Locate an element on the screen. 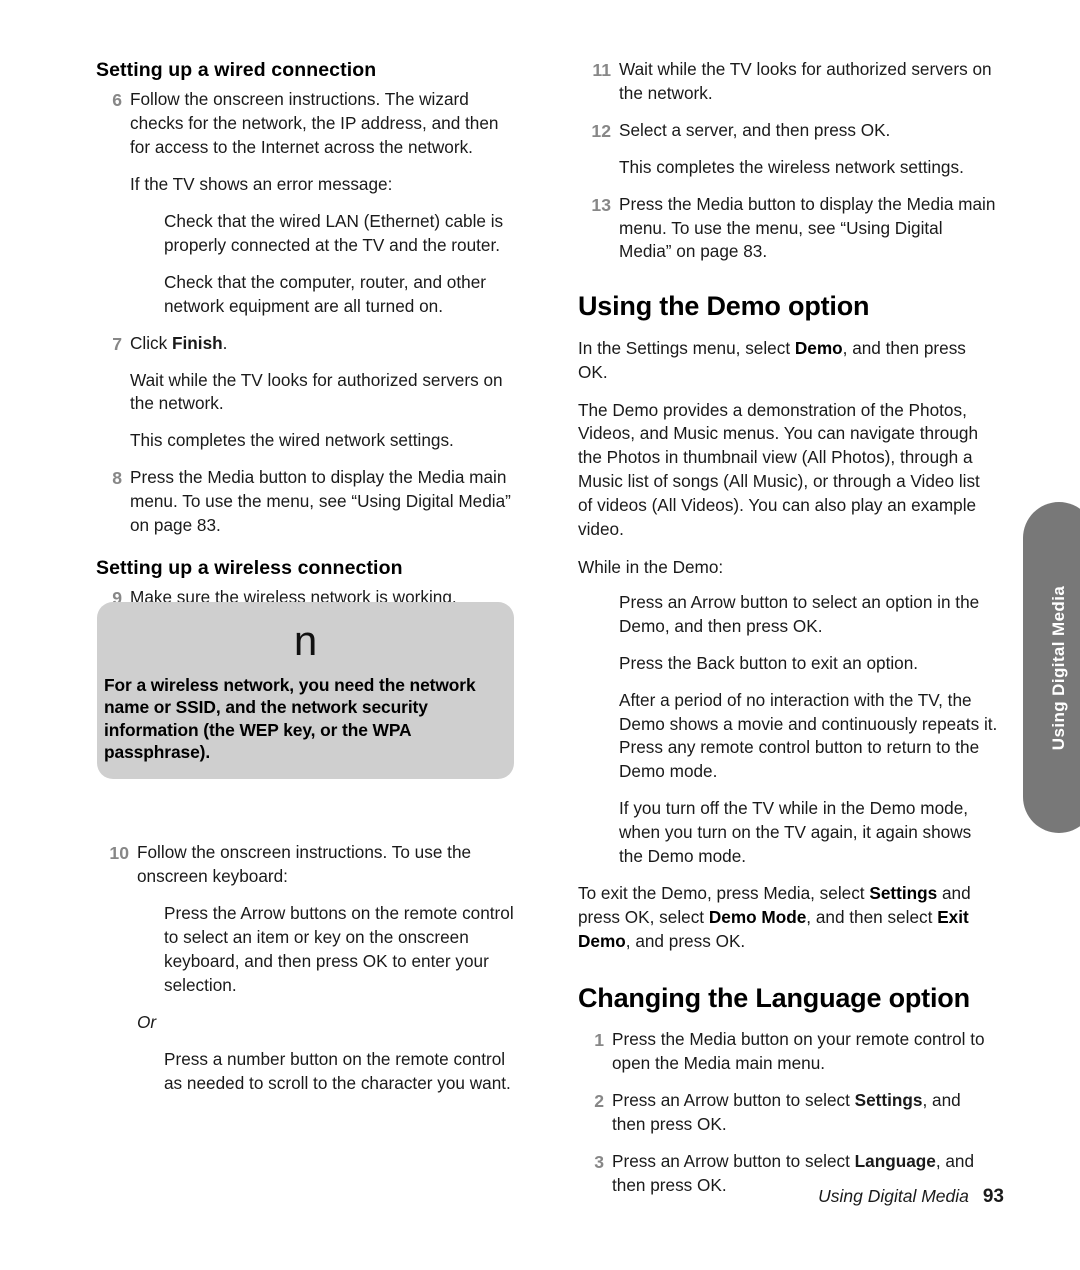  exit-demo-p1: To exit the Demo, press Media, select is located at coordinates (724, 892).